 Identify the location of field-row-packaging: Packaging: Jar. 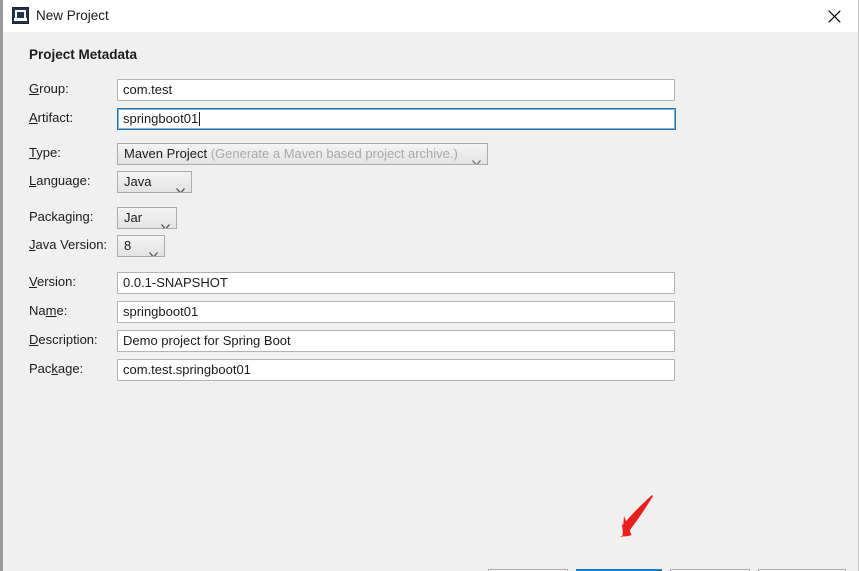
(430, 218).